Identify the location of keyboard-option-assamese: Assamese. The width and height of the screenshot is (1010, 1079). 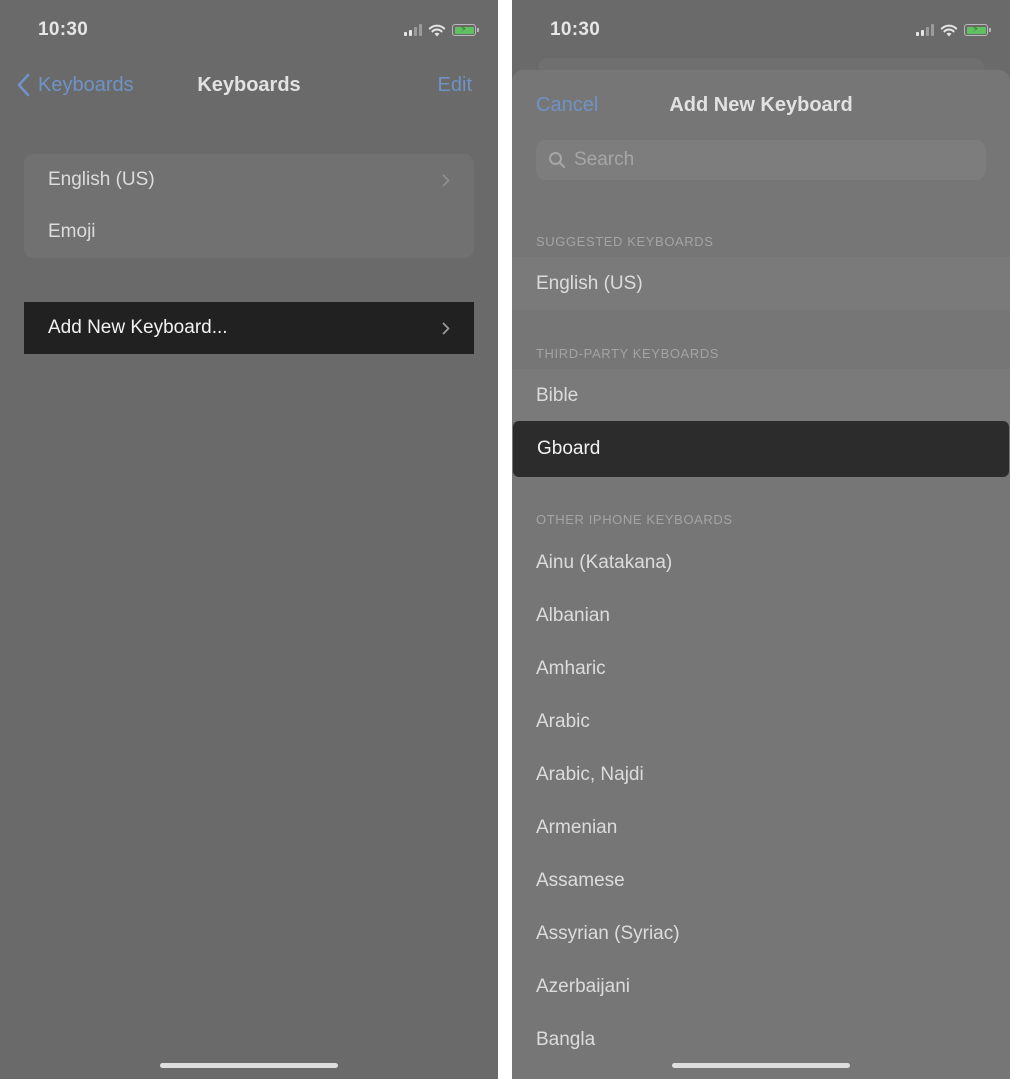
(761, 880).